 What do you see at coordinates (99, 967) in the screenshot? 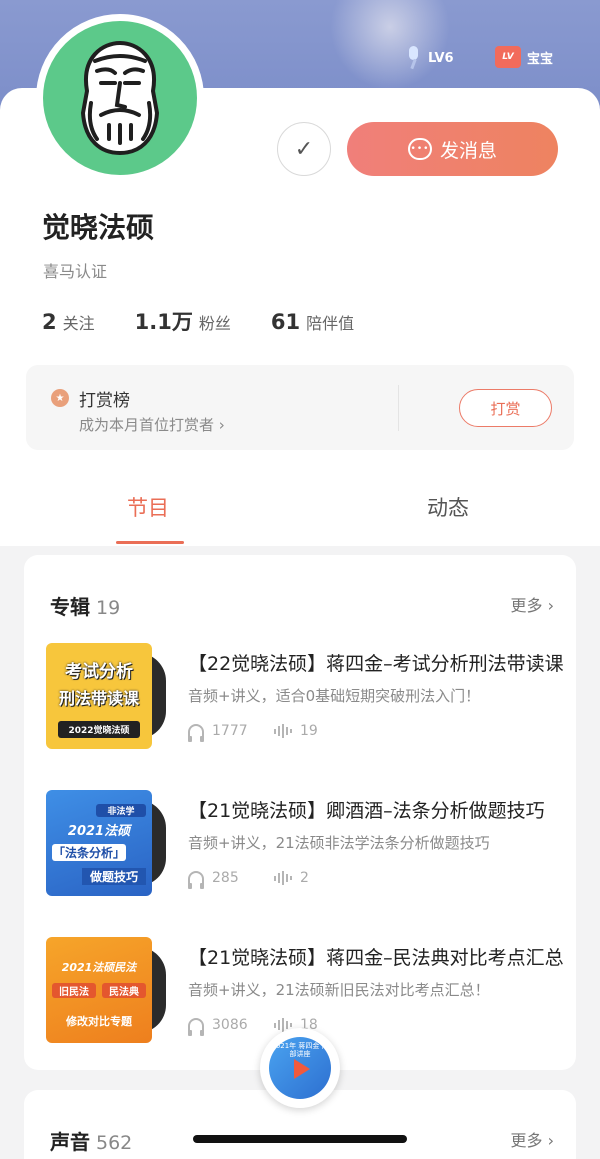
I see `cover-text: 2021法硕民法` at bounding box center [99, 967].